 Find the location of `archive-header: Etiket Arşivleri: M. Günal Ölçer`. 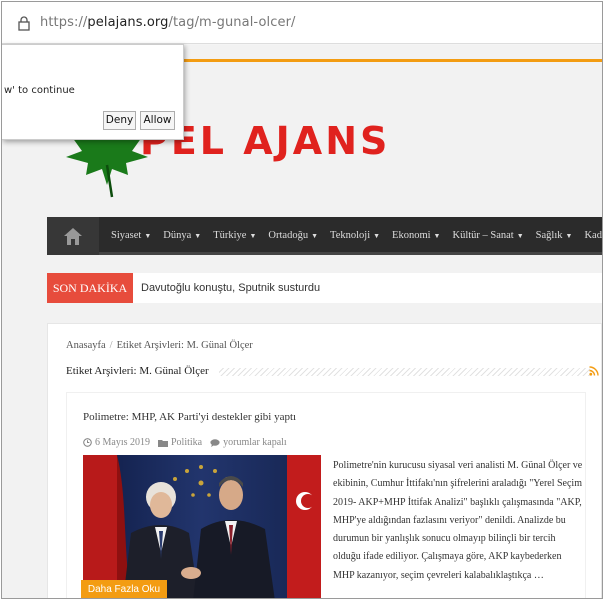

archive-header: Etiket Arşivleri: M. Günal Ölçer is located at coordinates (334, 372).